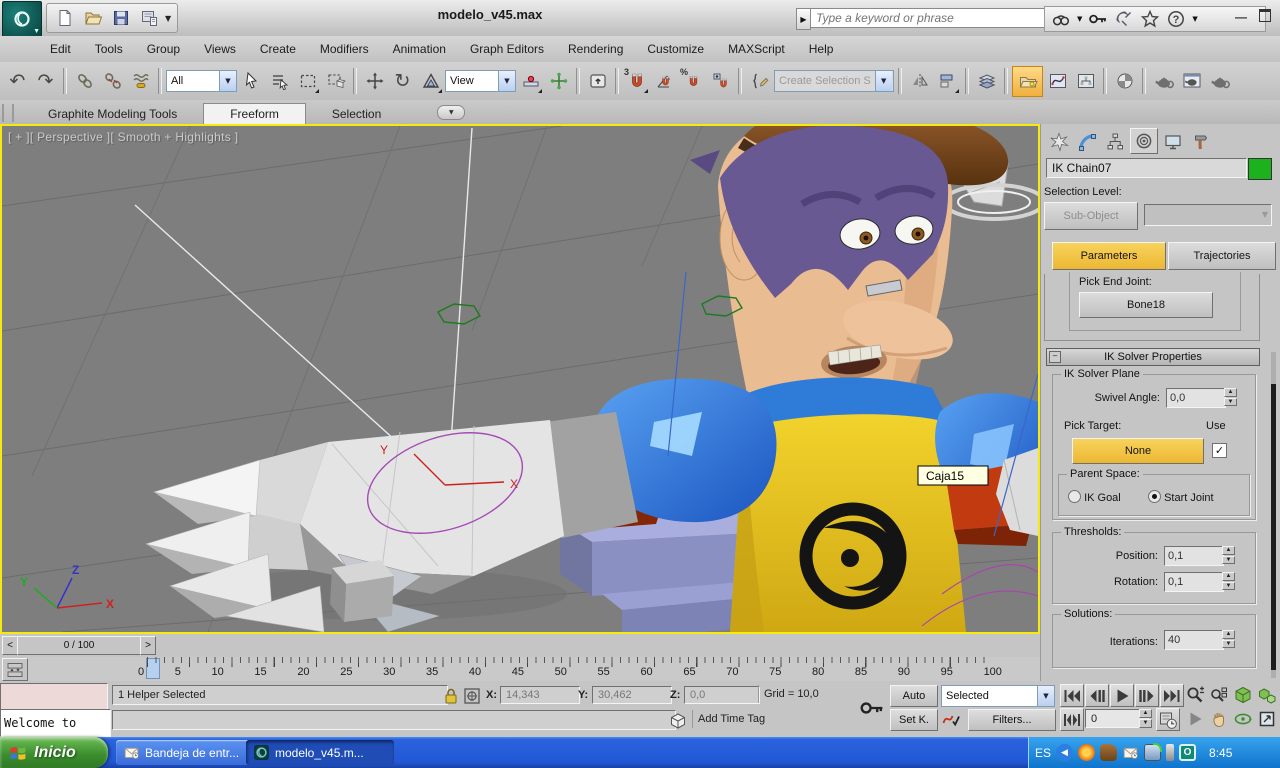 This screenshot has width=1280, height=768. I want to click on redo-button: ↷, so click(45, 81).